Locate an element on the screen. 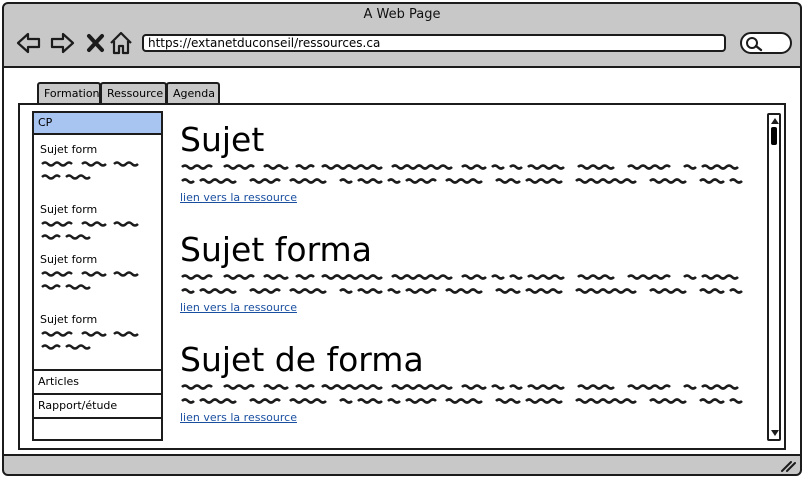 The image size is (806, 480). sidebar-item-rapport-etude: Rapport/étude is located at coordinates (97, 405).